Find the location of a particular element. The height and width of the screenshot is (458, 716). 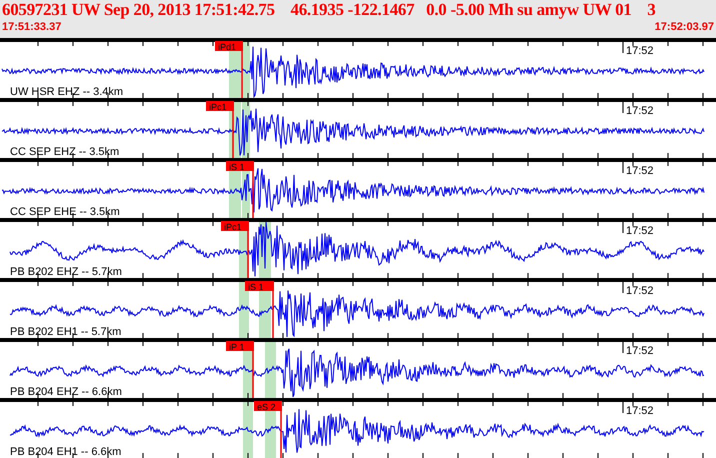

start-time: 17:51:33.37 is located at coordinates (32, 27).